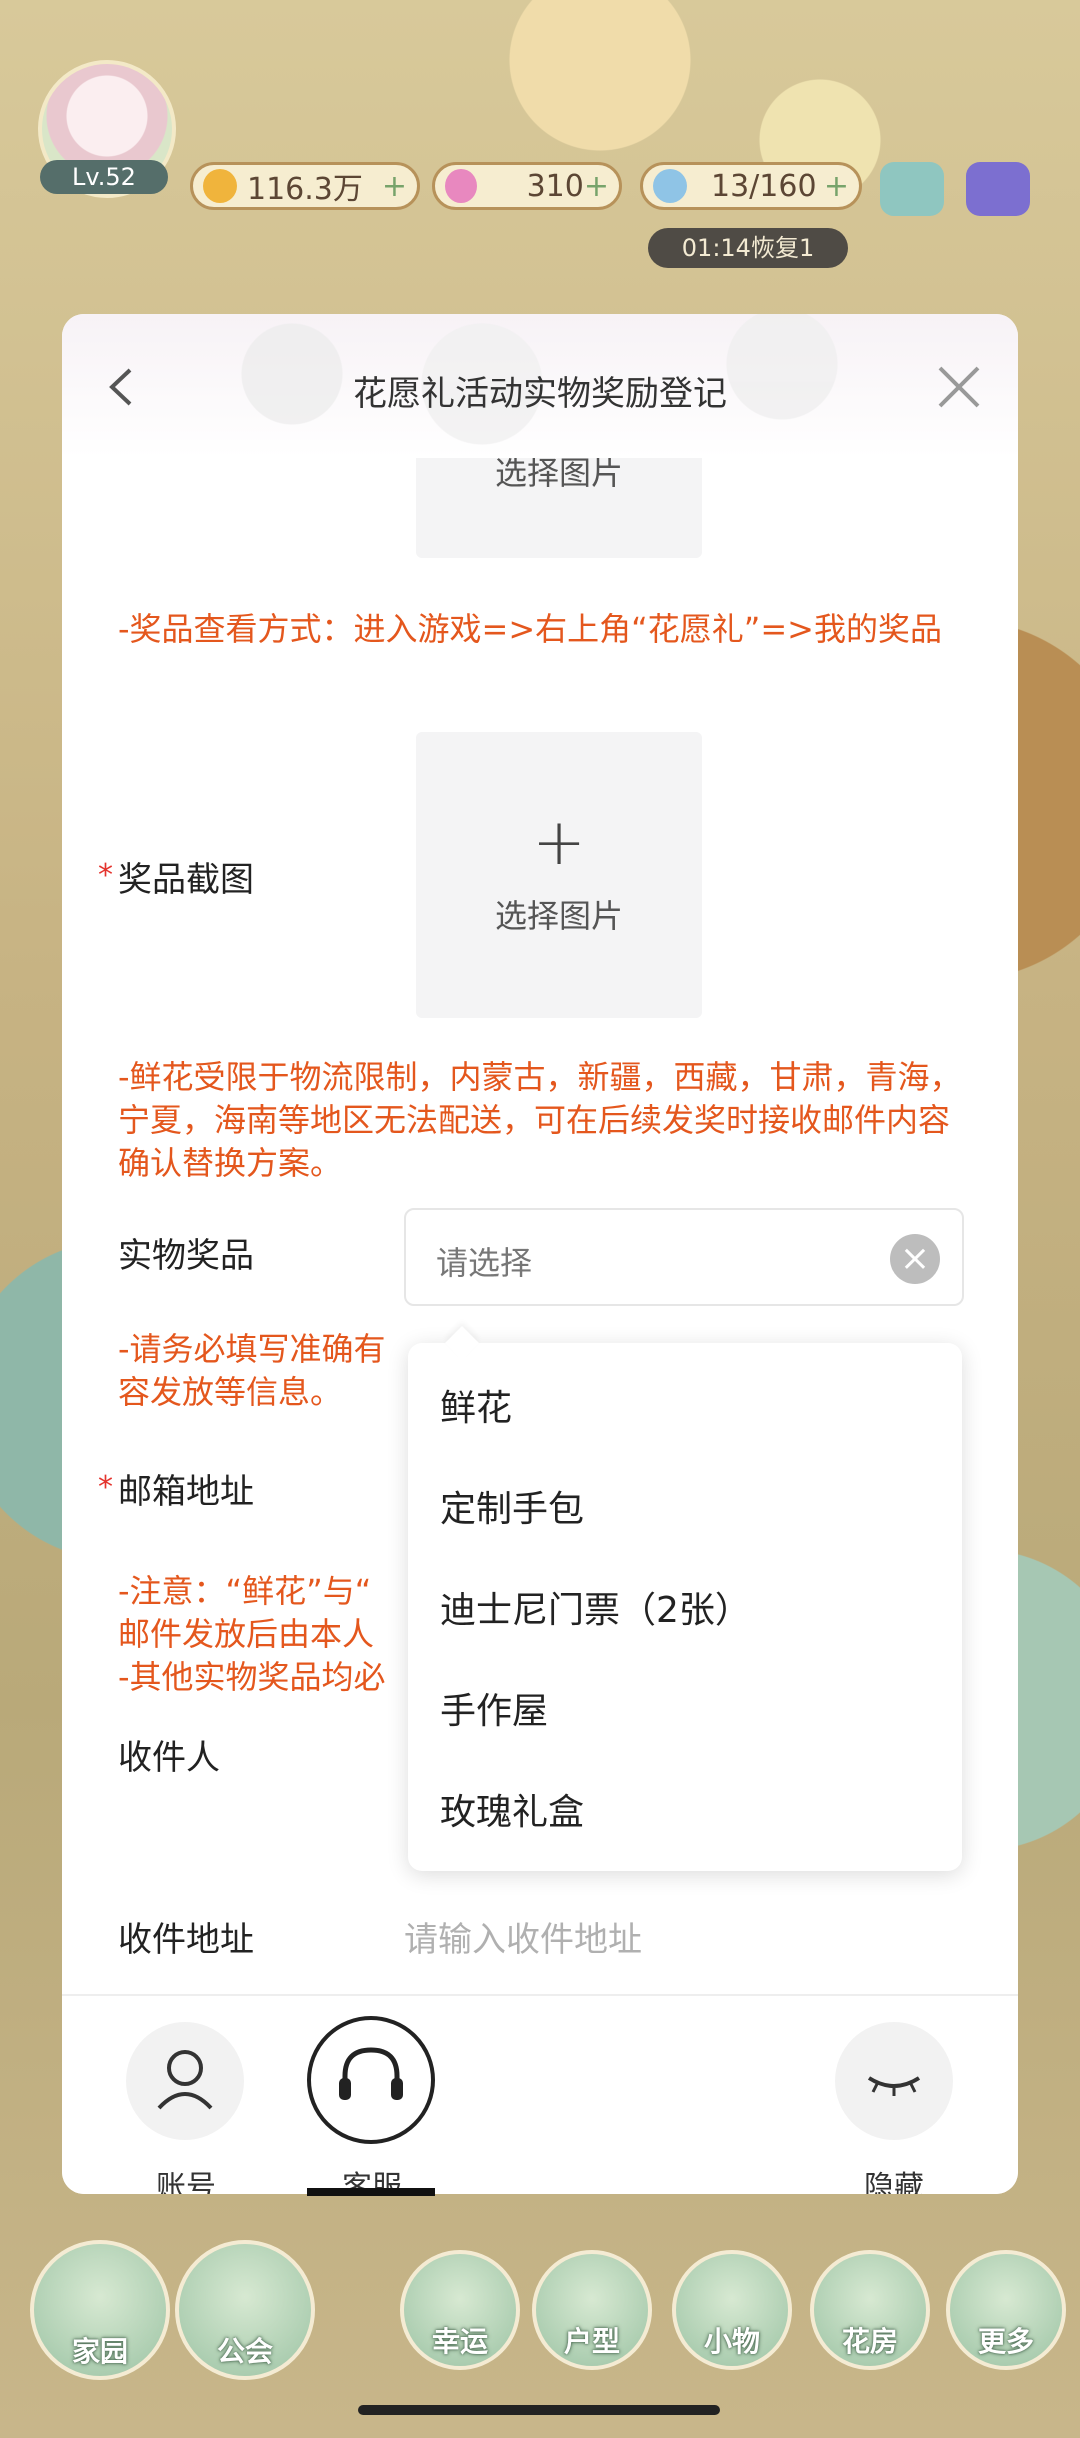 This screenshot has height=2438, width=1080. Describe the element at coordinates (245, 1591) in the screenshot. I see `attention-note-1: -注意：“鲜花”与“` at that location.